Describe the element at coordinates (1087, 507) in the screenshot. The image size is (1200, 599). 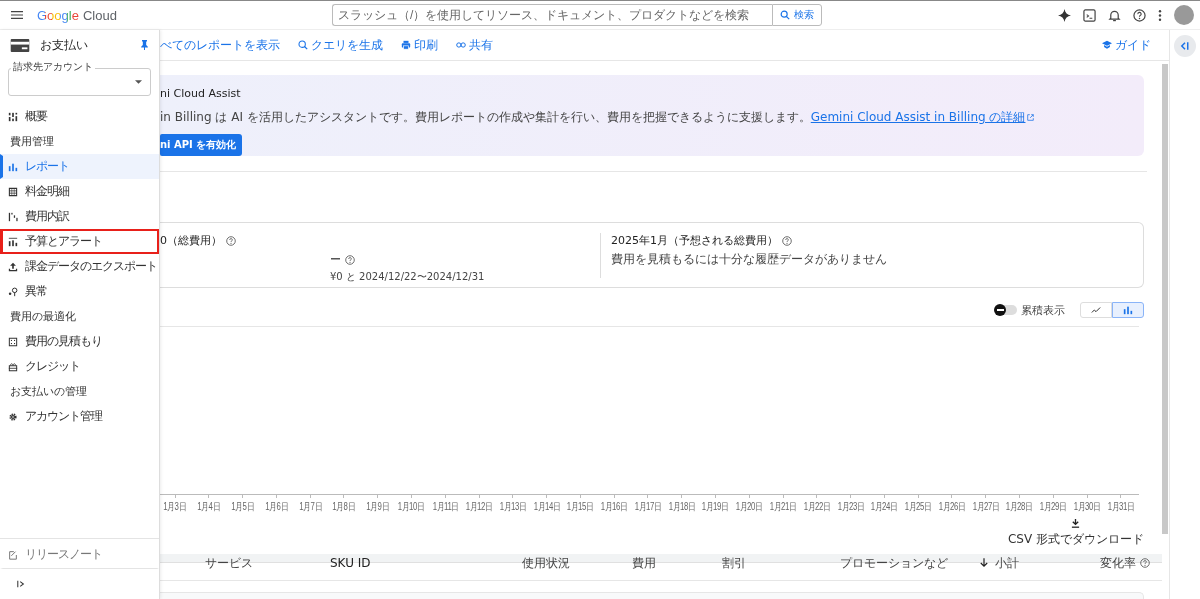
I see `axis-label: 1月30日` at that location.